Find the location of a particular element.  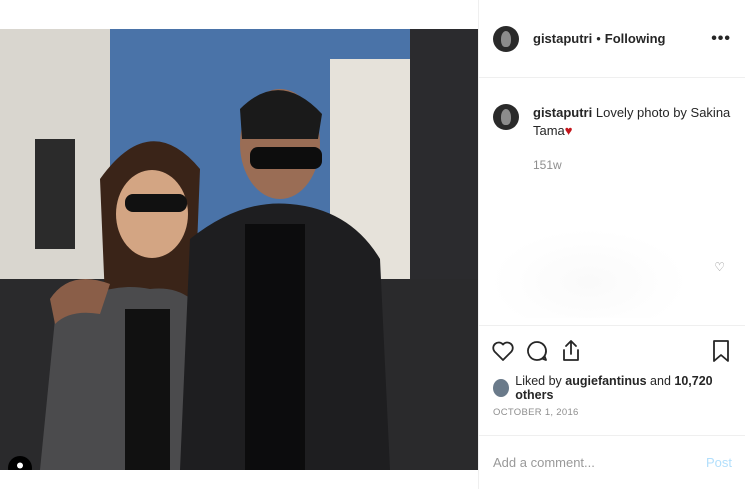

more-options-button: ••• is located at coordinates (721, 39).